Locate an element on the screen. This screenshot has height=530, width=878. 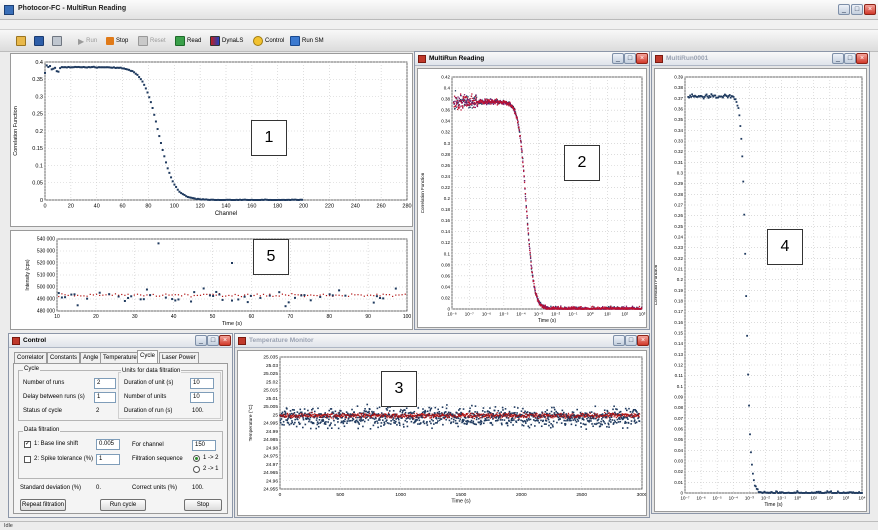
tab-correlator: Correlator is located at coordinates (30, 357).